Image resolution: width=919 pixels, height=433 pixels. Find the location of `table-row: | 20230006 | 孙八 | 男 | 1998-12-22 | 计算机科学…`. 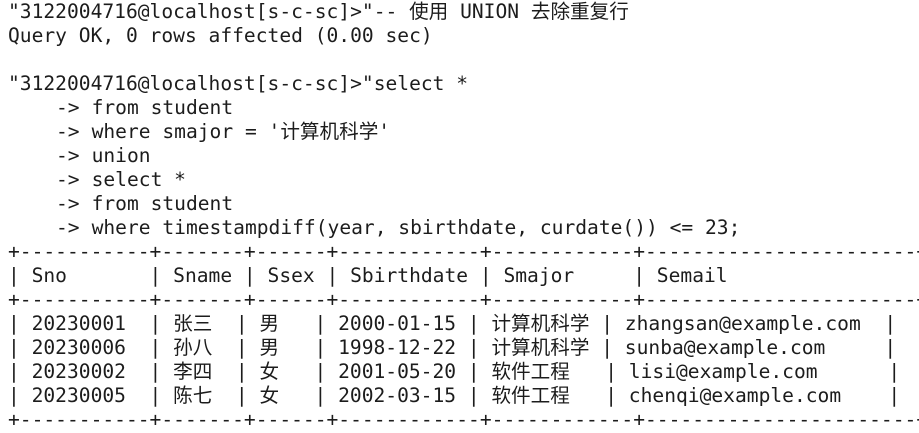

table-row: | 20230006 | 孙八 | 男 | 1998-12-22 | 计算机科学… is located at coordinates (452, 347).